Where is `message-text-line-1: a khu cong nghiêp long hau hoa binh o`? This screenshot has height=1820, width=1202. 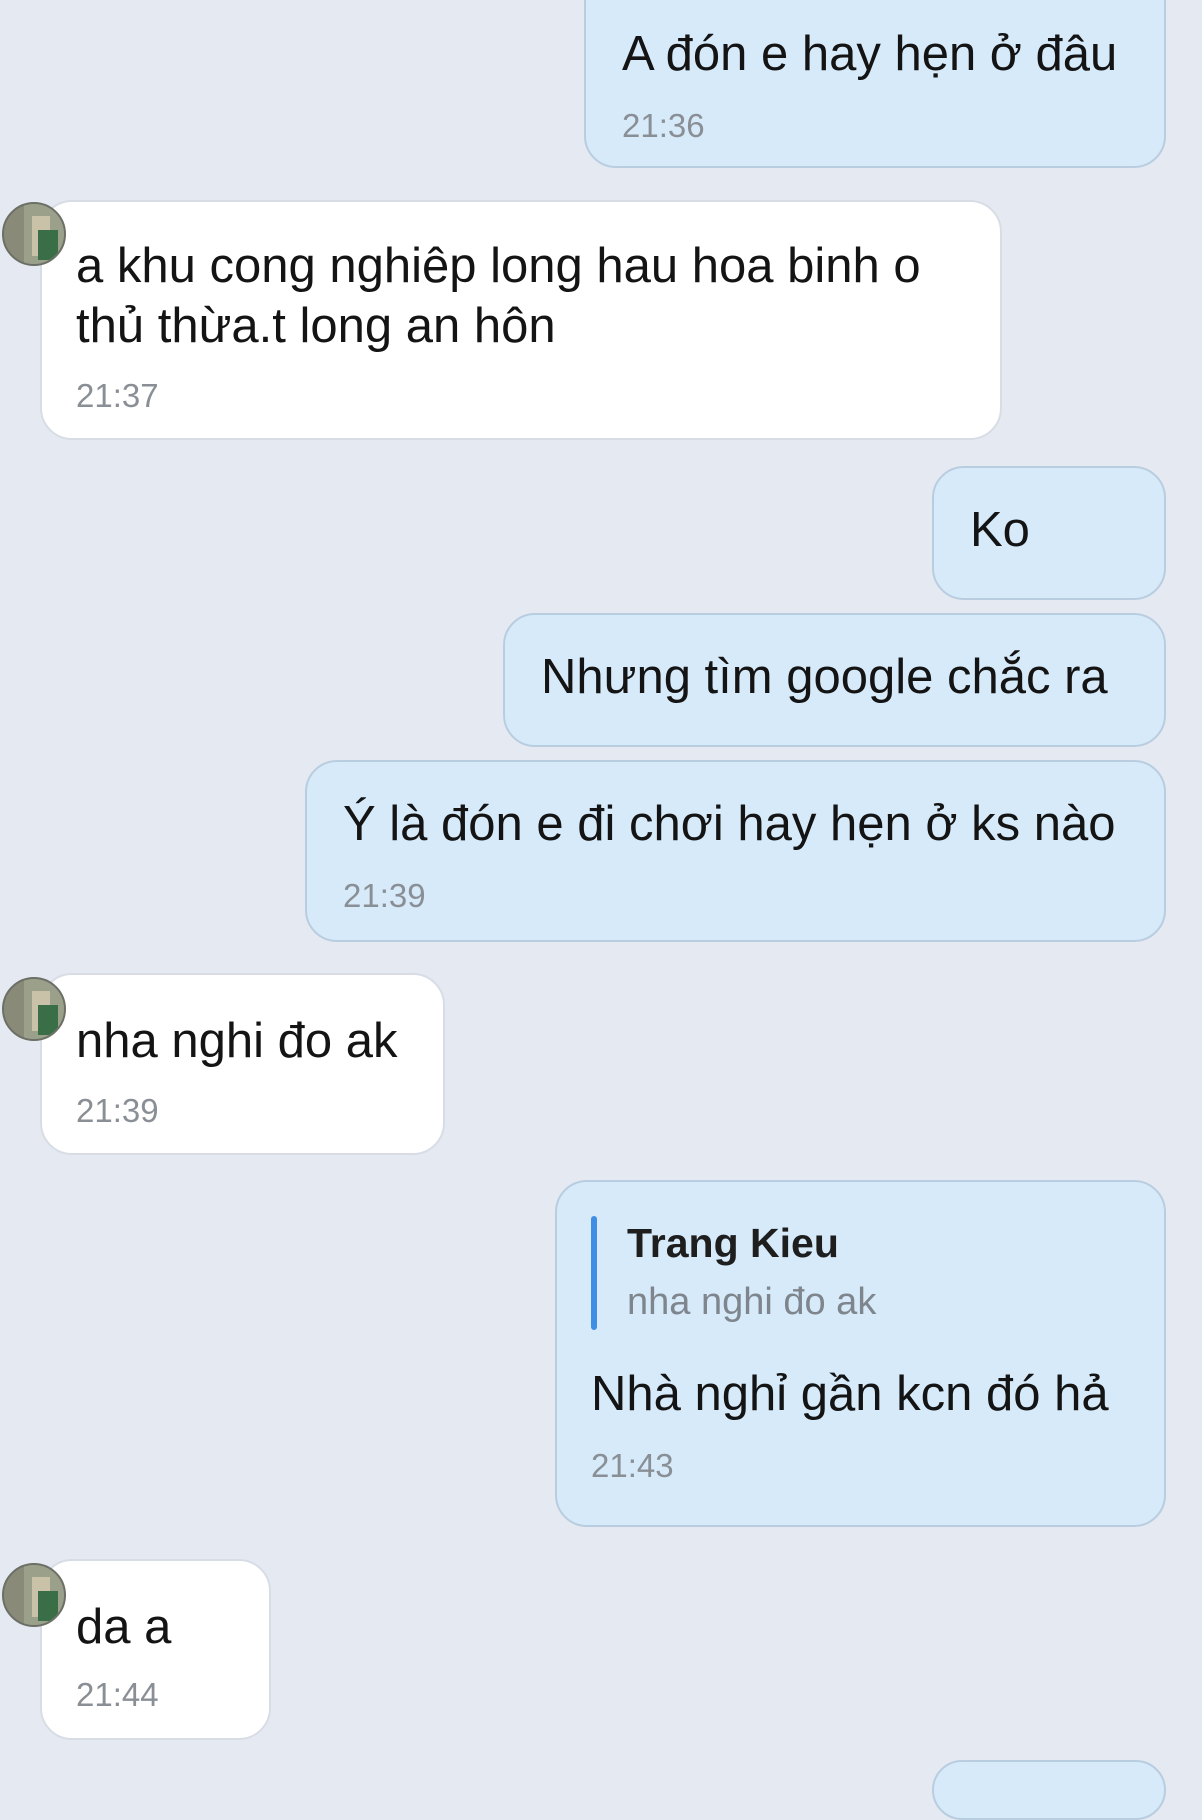 message-text-line-1: a khu cong nghiêp long hau hoa binh o is located at coordinates (498, 266).